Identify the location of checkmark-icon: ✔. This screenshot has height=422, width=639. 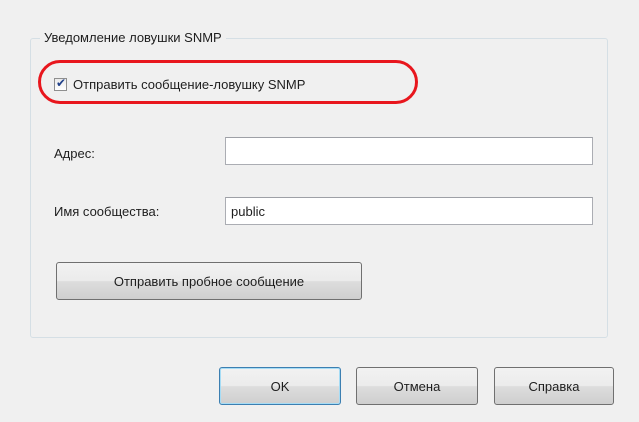
(61, 82).